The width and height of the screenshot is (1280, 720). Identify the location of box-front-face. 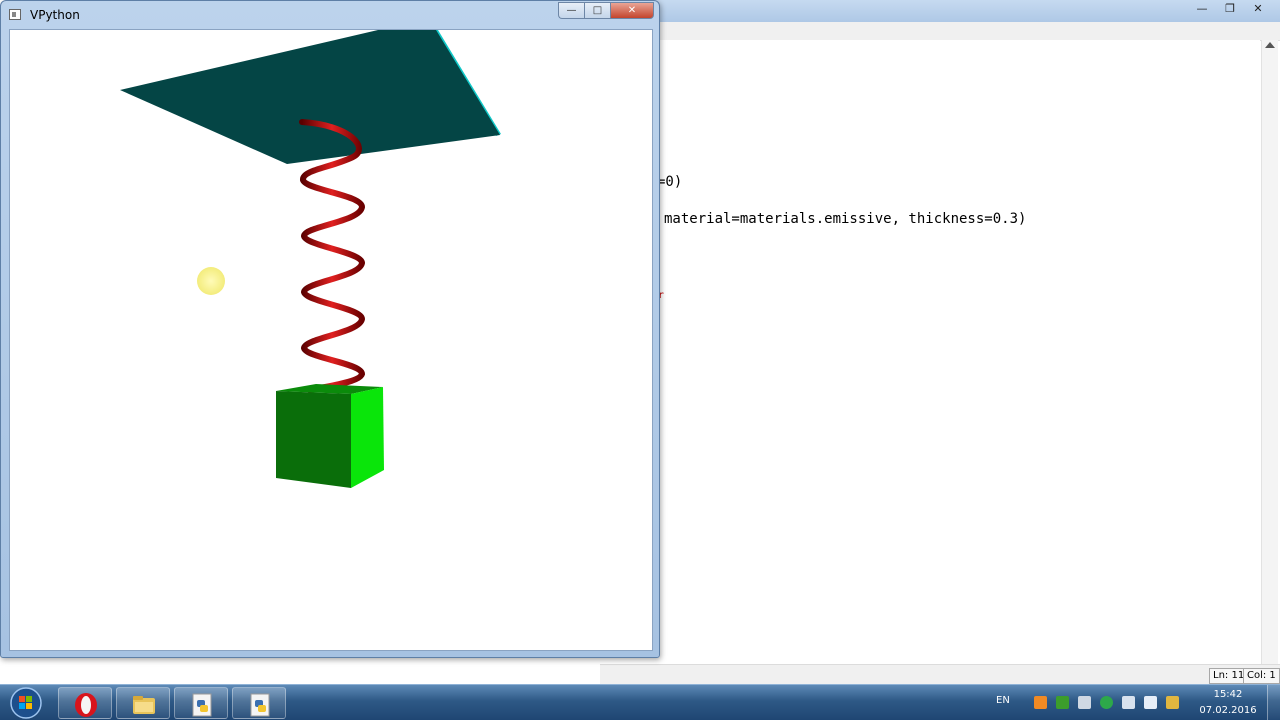
(313, 439).